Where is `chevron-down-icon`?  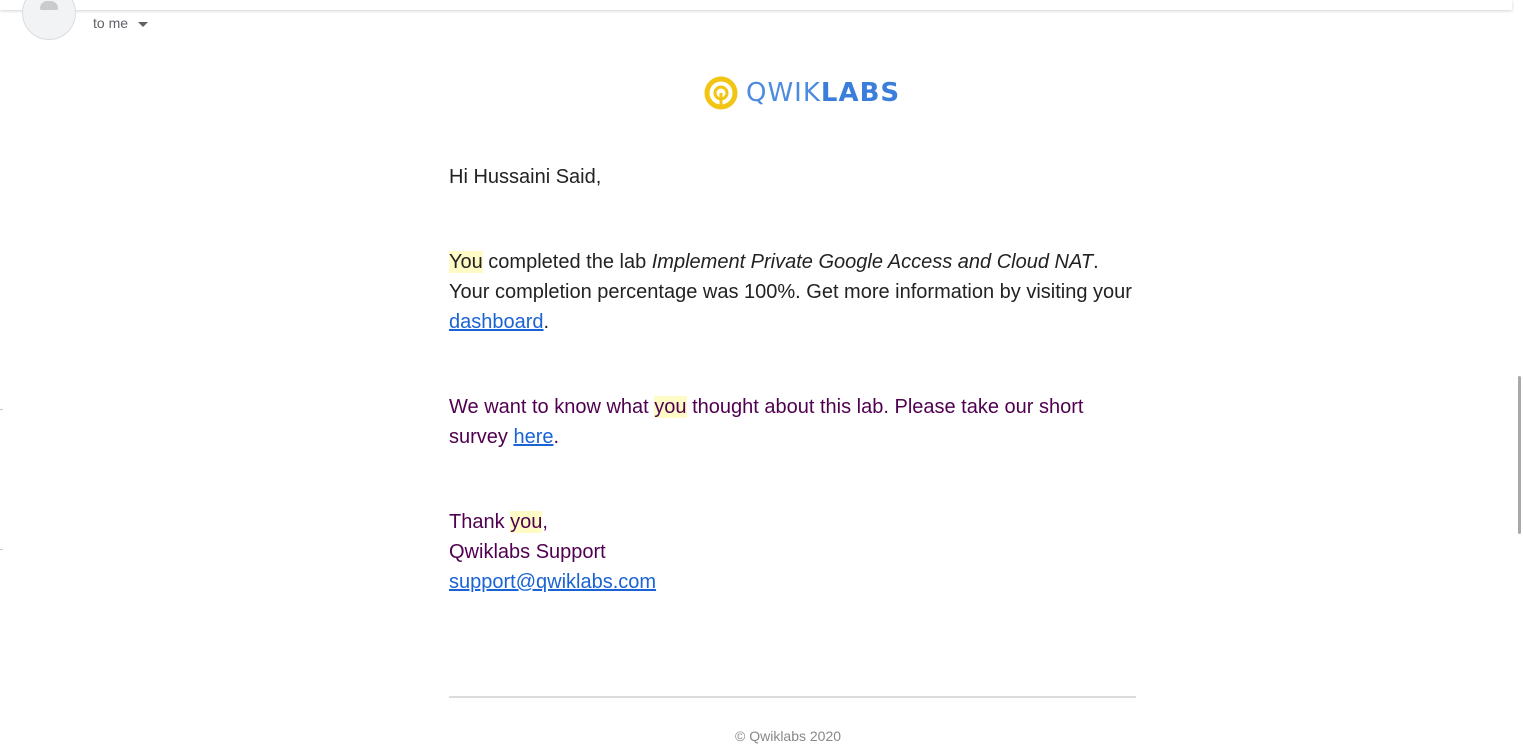
chevron-down-icon is located at coordinates (143, 24).